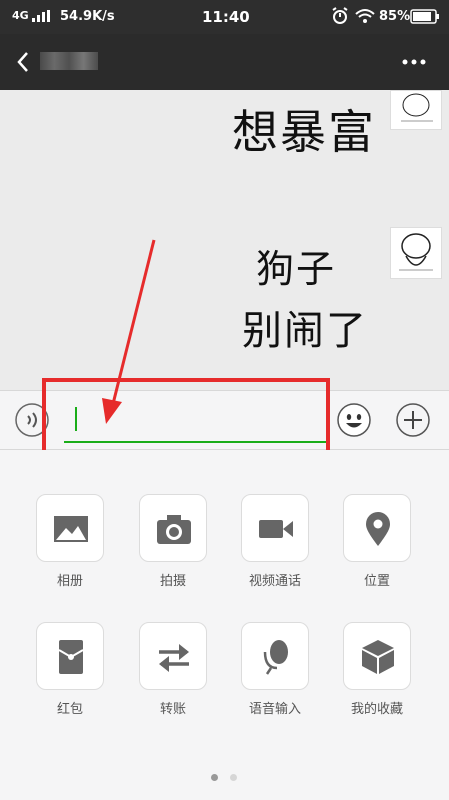  What do you see at coordinates (376, 581) in the screenshot?
I see `location-label: 位置` at bounding box center [376, 581].